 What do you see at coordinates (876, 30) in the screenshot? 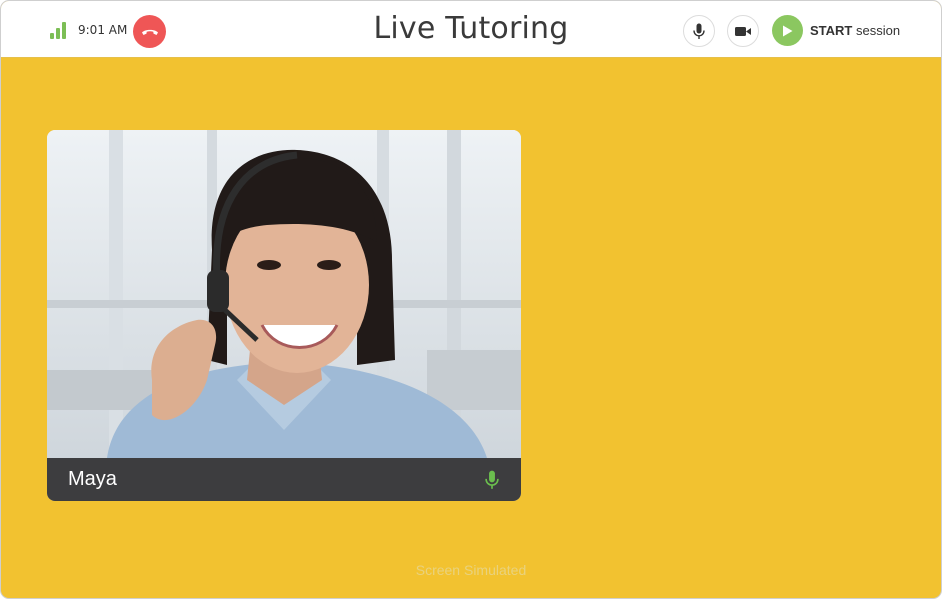
I see `start-label-rest: session` at bounding box center [876, 30].